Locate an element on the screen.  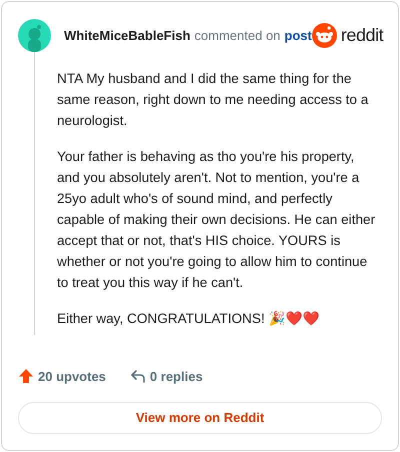
action-text: commented on is located at coordinates (237, 35).